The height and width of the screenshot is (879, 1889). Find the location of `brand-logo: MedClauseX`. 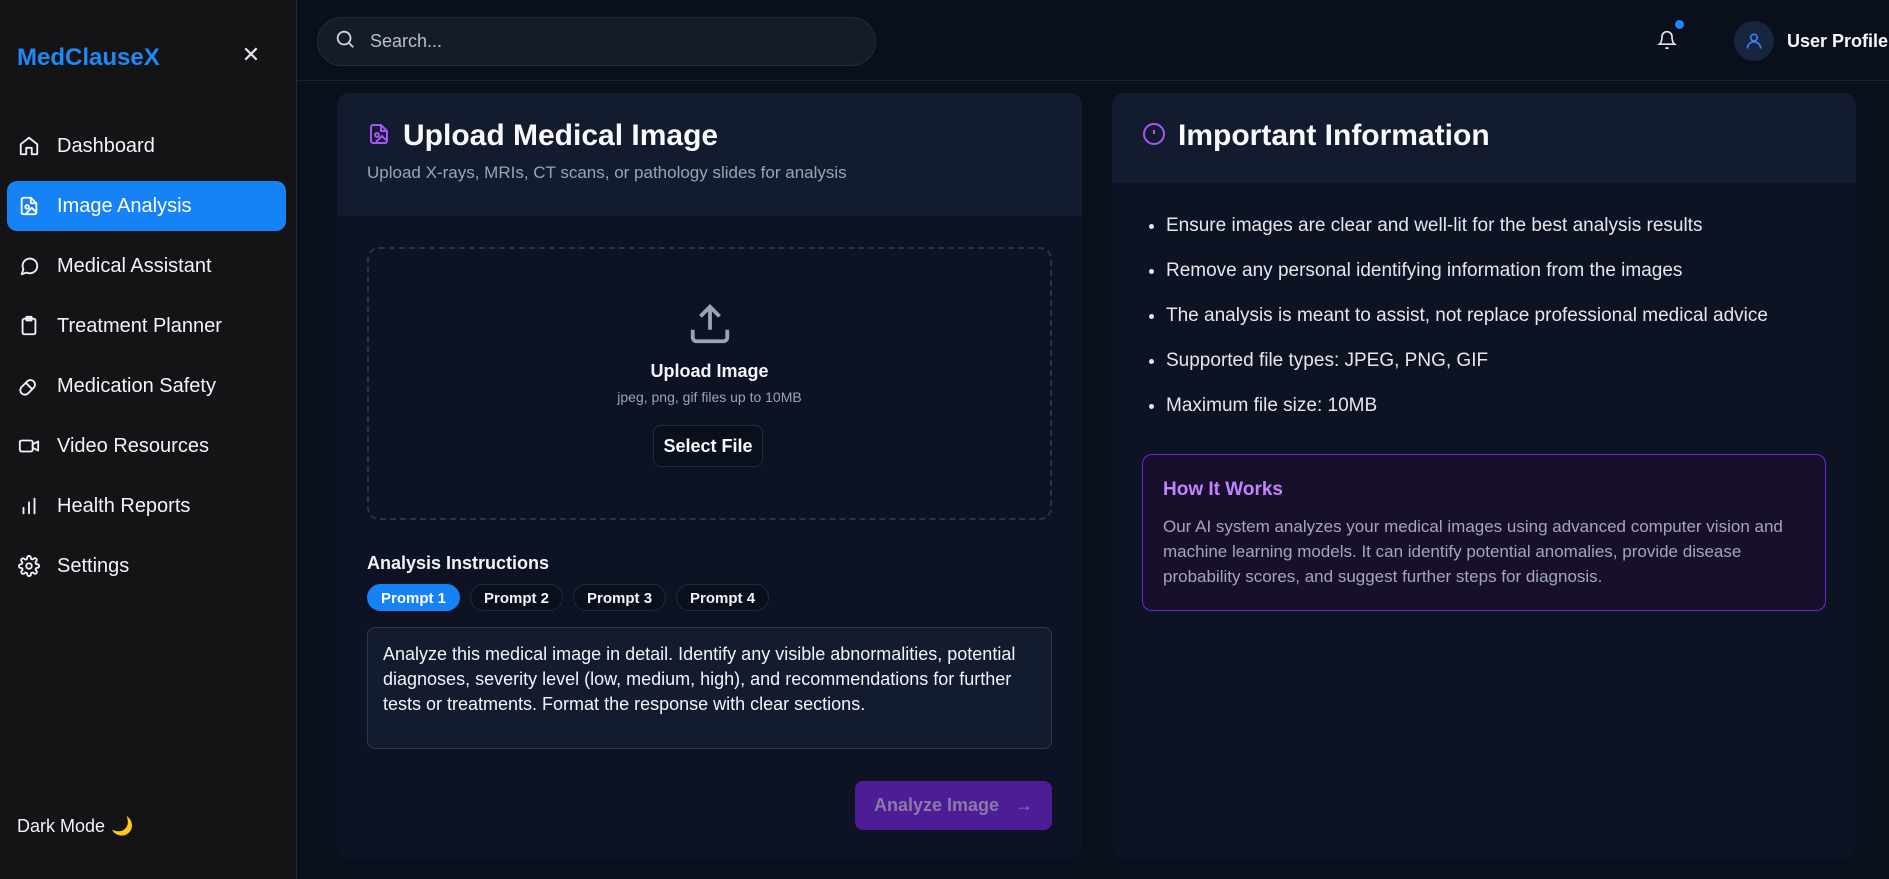

brand-logo: MedClauseX is located at coordinates (88, 58).